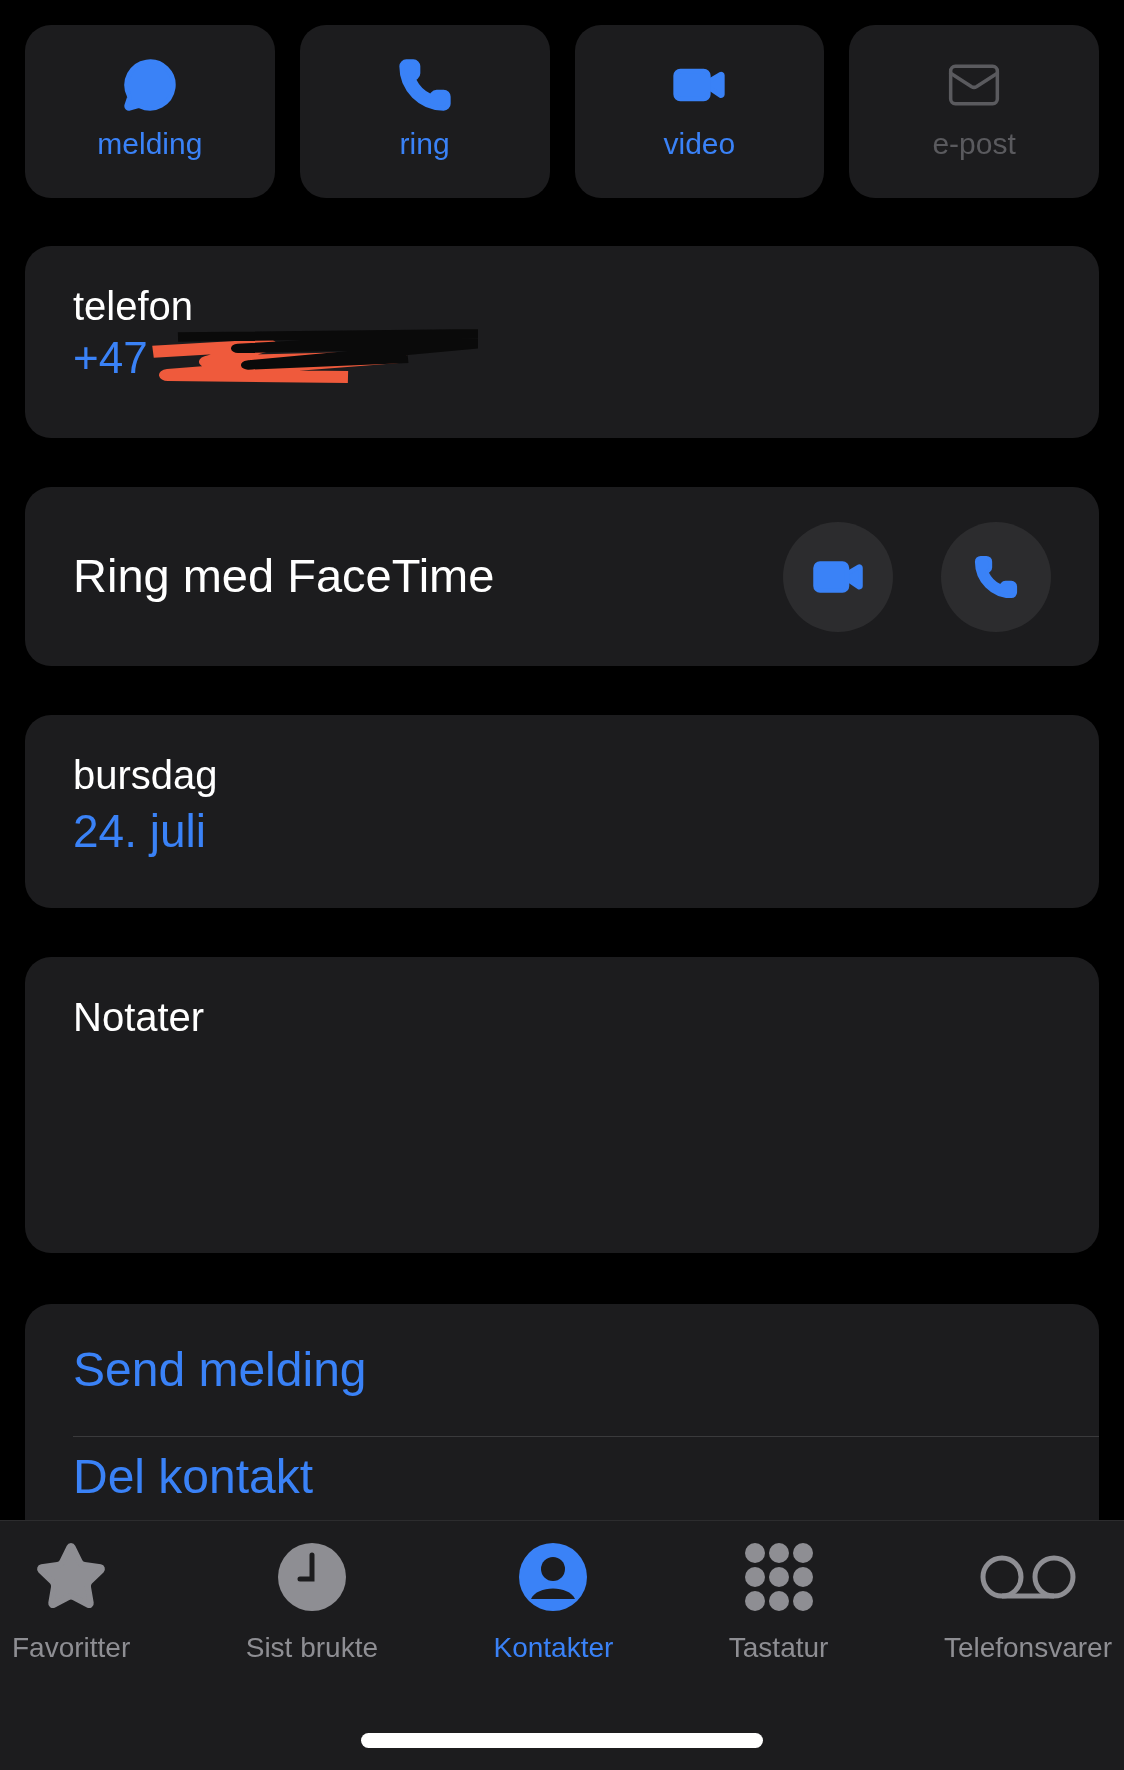 The height and width of the screenshot is (1770, 1124). Describe the element at coordinates (145, 775) in the screenshot. I see `field-label: bursdag` at that location.